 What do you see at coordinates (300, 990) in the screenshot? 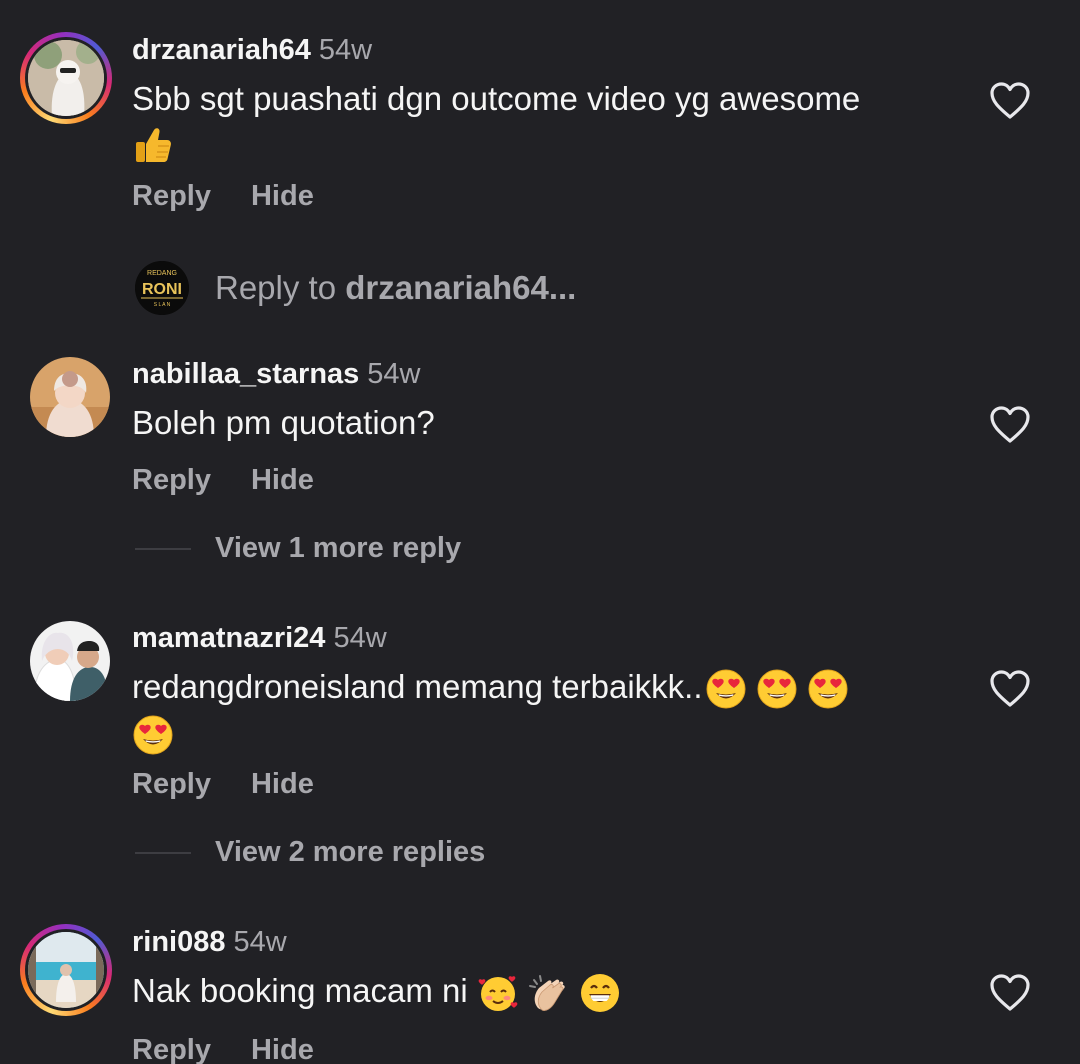
I see `comment-body: Nak booking macam ni` at bounding box center [300, 990].